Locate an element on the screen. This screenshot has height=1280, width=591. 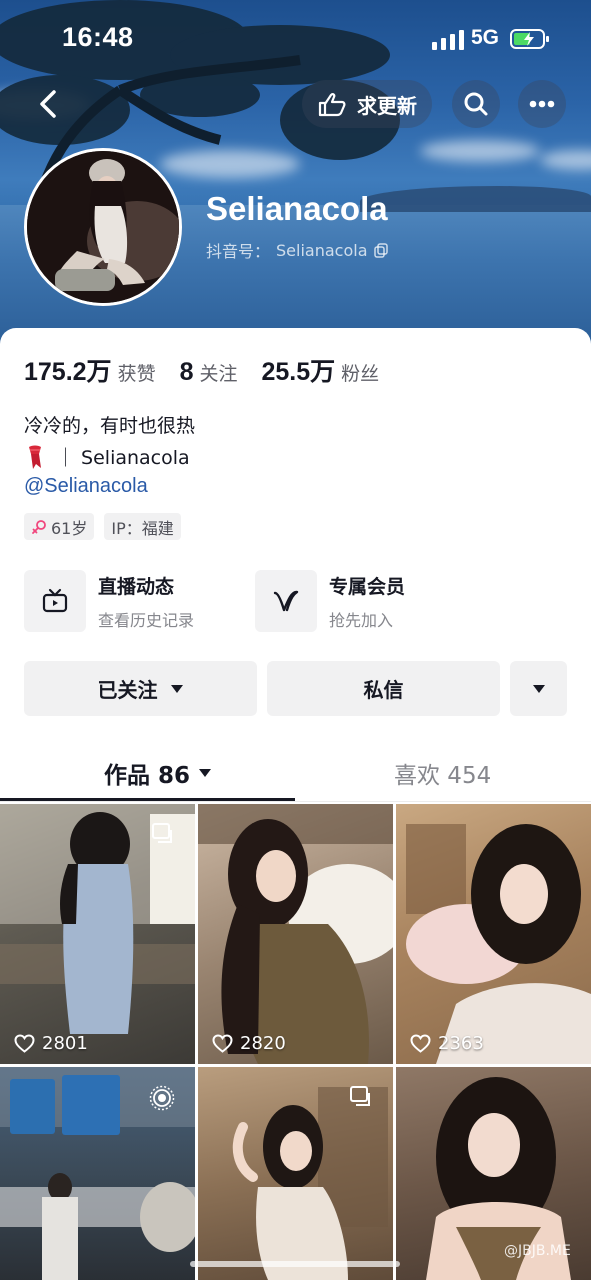
tab-works-label: 作品 86 is located at coordinates (147, 776).